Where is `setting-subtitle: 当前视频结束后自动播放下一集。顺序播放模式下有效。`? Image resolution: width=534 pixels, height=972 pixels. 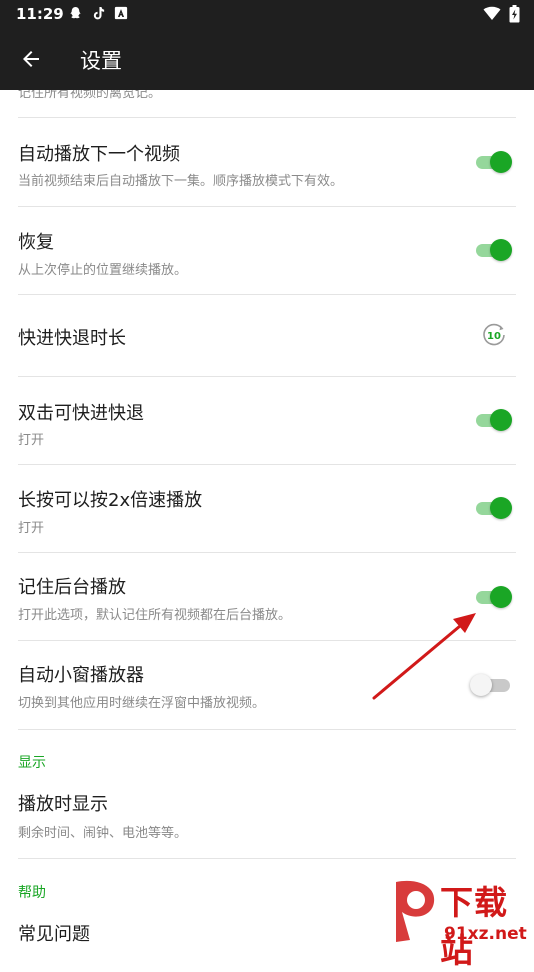 setting-subtitle: 当前视频结束后自动播放下一集。顺序播放模式下有效。 is located at coordinates (181, 181).